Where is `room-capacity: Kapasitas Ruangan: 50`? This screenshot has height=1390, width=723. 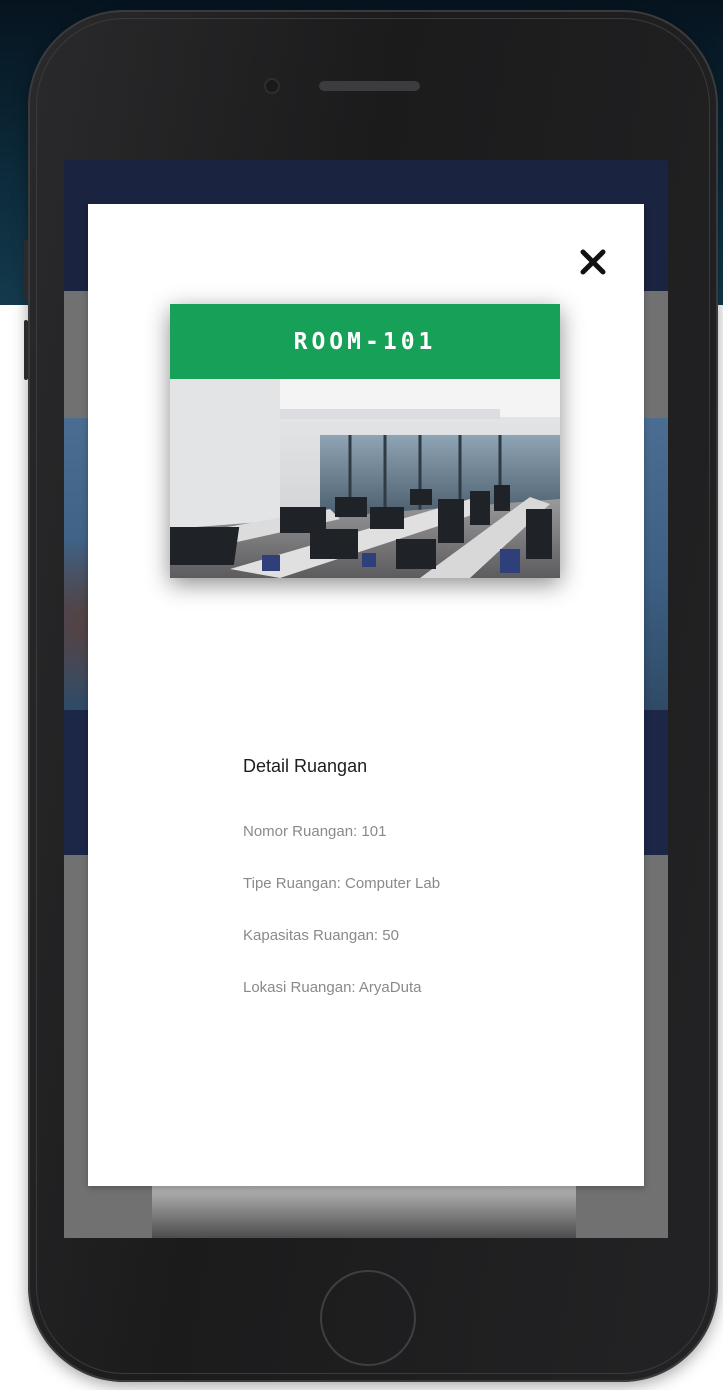
room-capacity: Kapasitas Ruangan: 50 is located at coordinates (321, 935).